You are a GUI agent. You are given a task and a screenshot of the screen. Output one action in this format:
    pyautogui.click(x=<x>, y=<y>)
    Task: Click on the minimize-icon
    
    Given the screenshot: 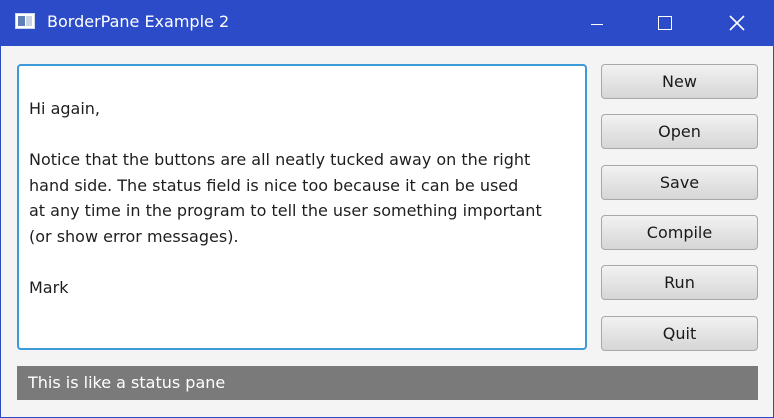 What is the action you would take?
    pyautogui.click(x=597, y=24)
    